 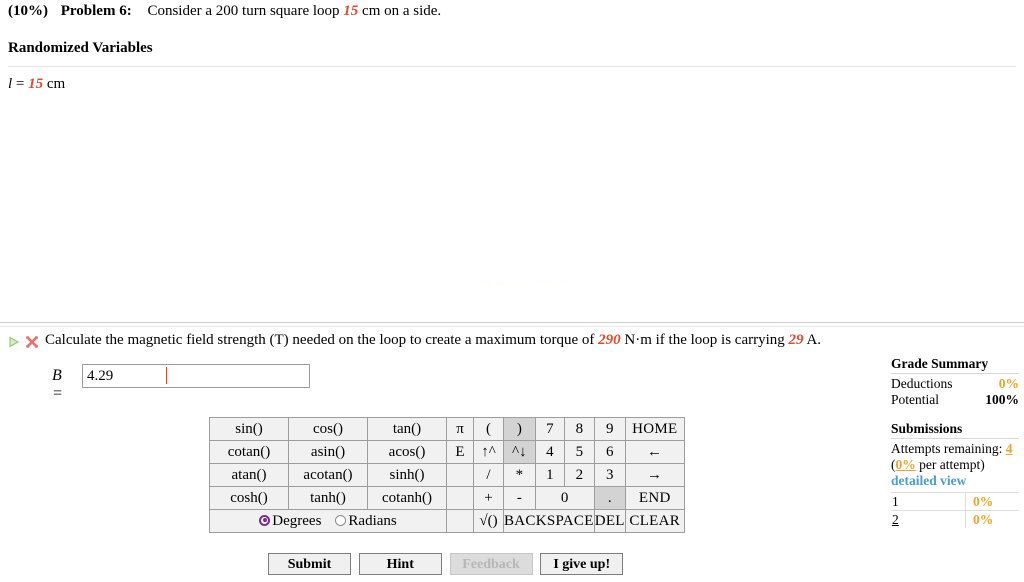 What do you see at coordinates (550, 429) in the screenshot?
I see `key-7: 7` at bounding box center [550, 429].